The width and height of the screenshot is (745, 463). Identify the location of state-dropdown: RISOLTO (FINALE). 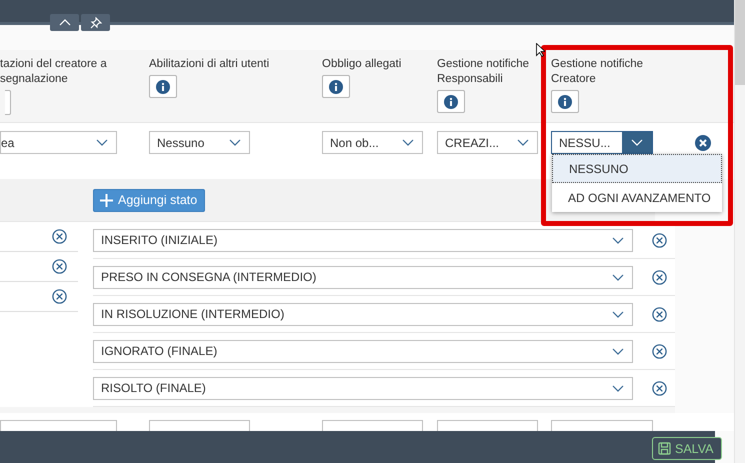
(363, 388).